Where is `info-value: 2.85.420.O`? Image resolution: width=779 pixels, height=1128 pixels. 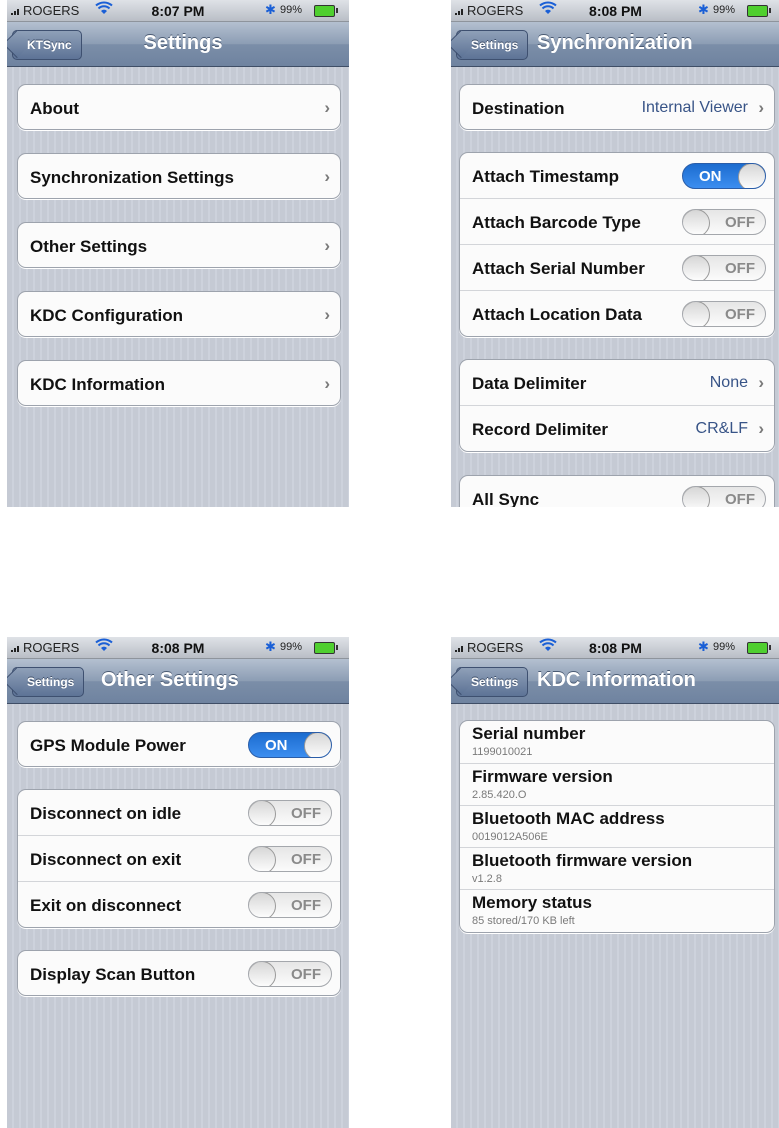
info-value: 2.85.420.O is located at coordinates (499, 795).